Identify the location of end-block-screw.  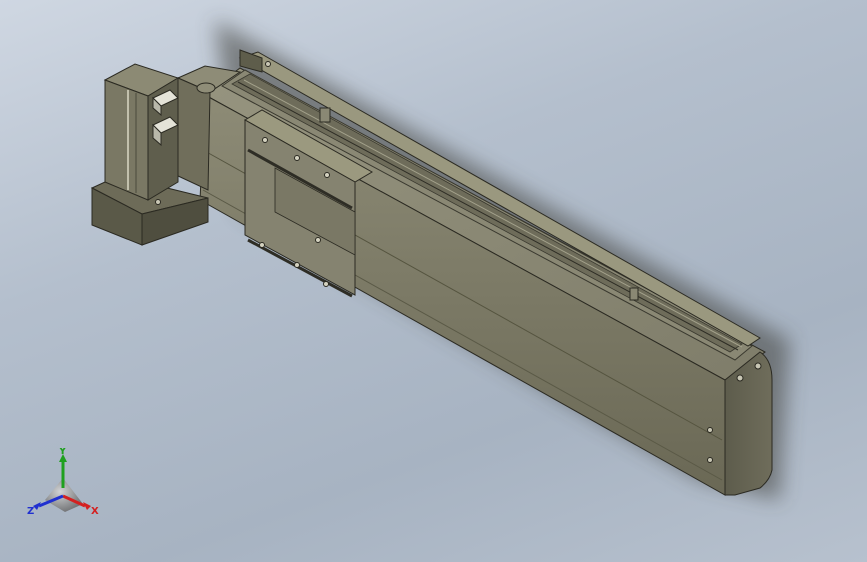
(268, 64).